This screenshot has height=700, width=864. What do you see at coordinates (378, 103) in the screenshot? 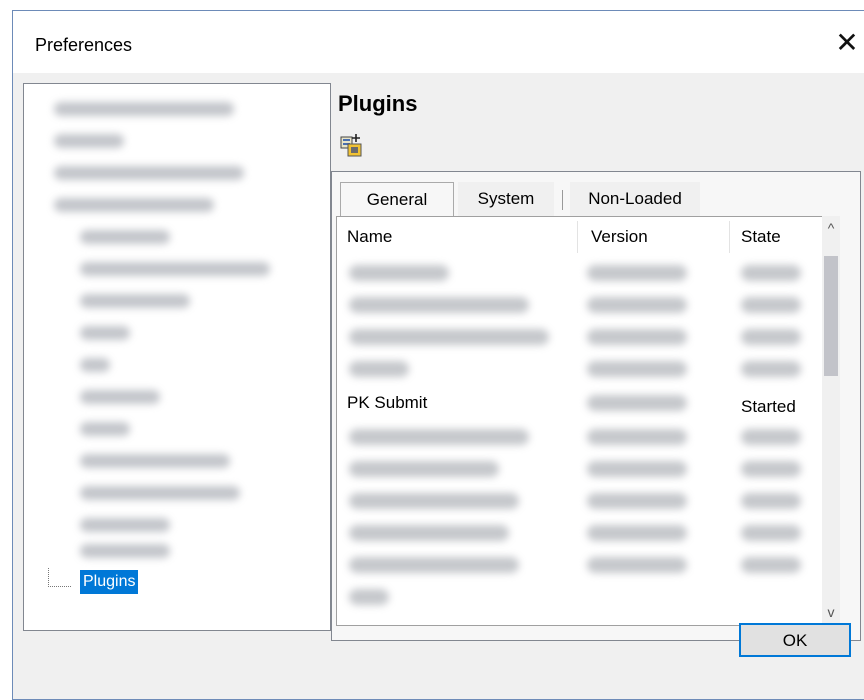
I see `page-title: Plugins` at bounding box center [378, 103].